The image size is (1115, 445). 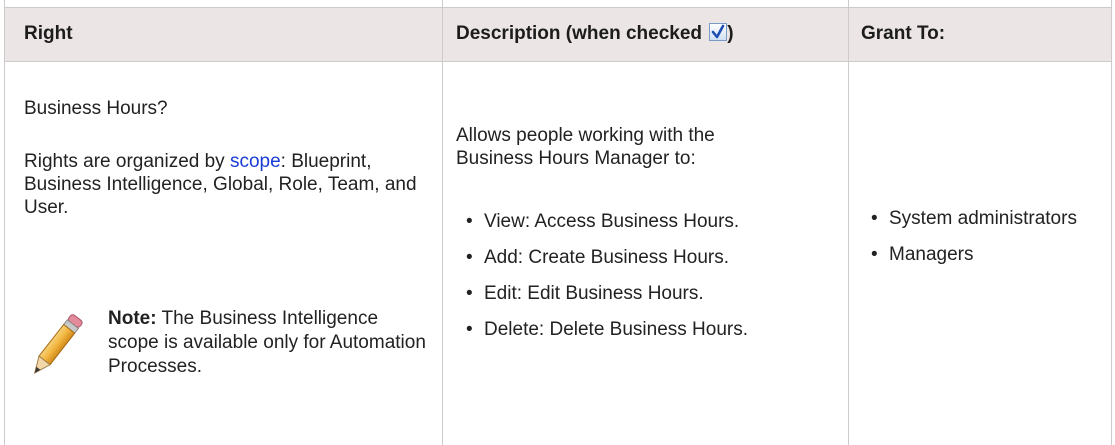 What do you see at coordinates (607, 257) in the screenshot?
I see `list-item-text: Add: Create Business Hours.` at bounding box center [607, 257].